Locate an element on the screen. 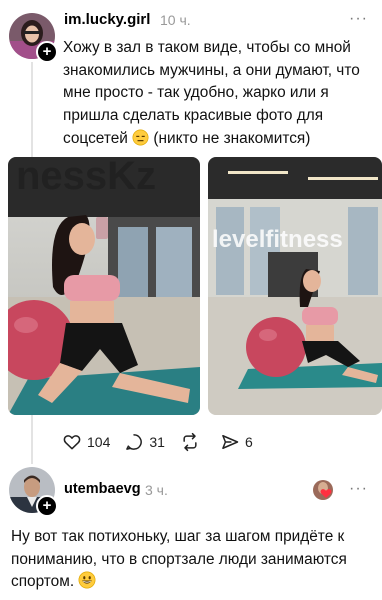  like-count: 104 is located at coordinates (99, 442).